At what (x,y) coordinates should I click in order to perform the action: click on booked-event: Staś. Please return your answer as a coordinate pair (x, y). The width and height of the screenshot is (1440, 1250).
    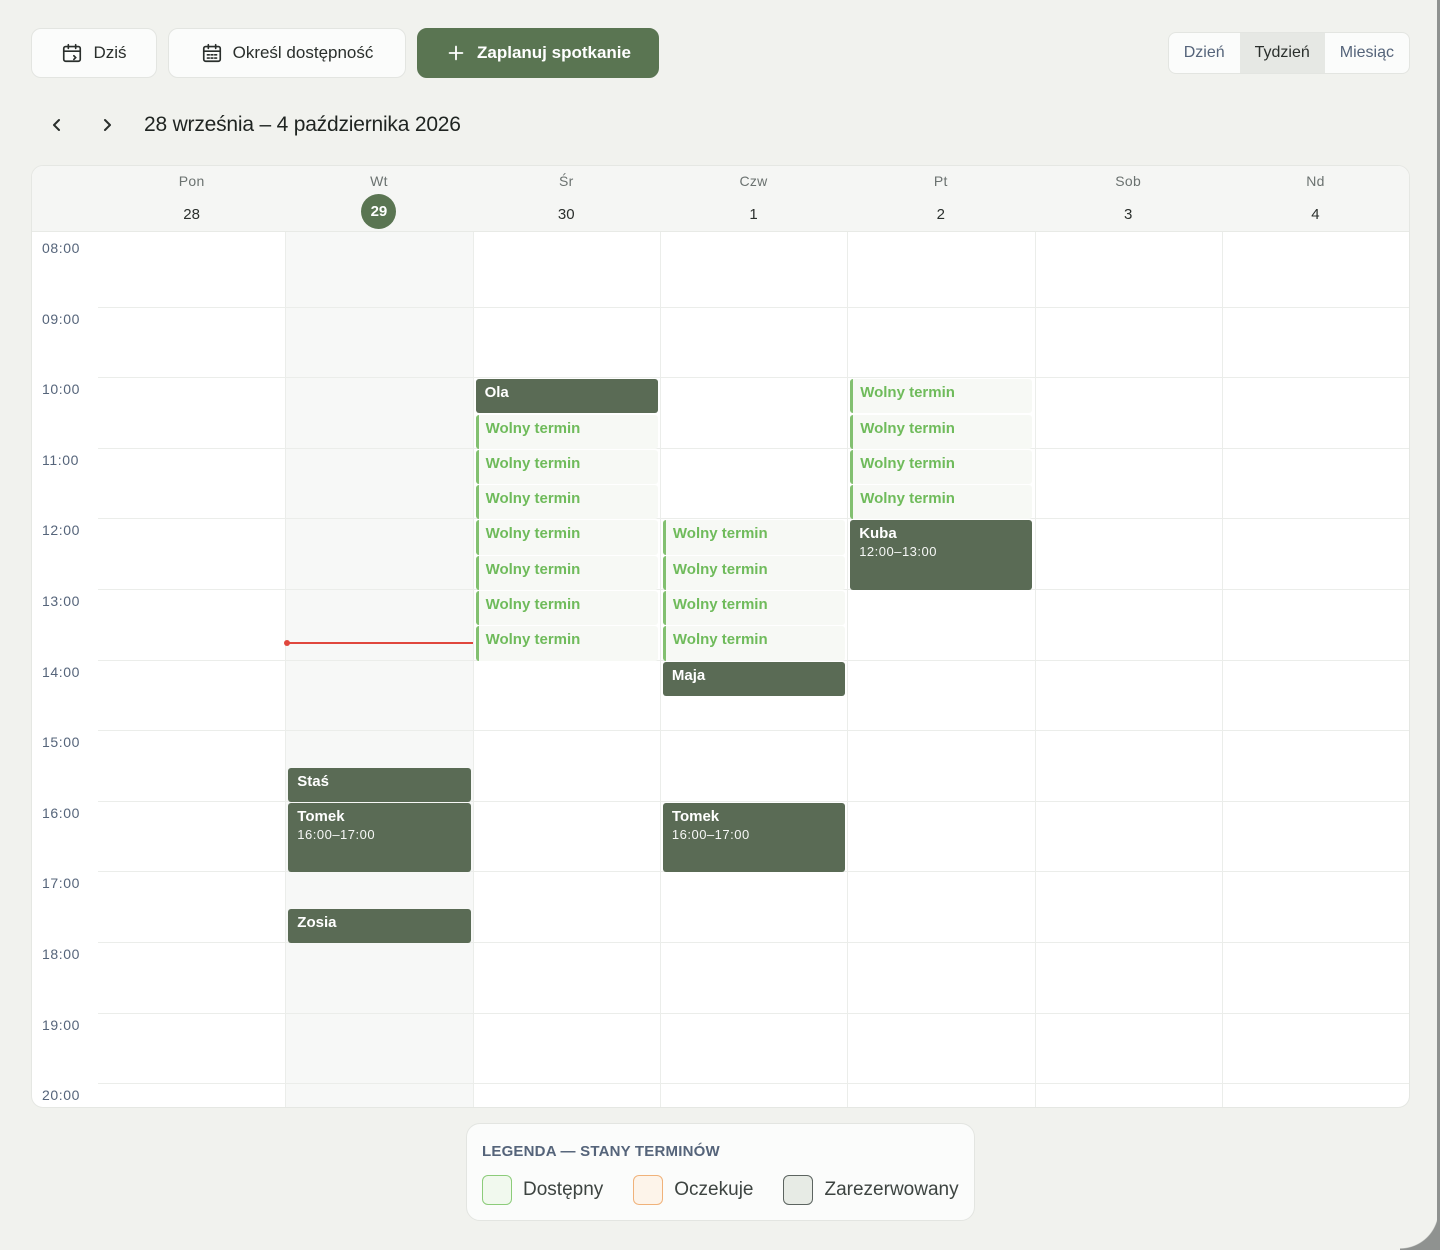
    Looking at the image, I should click on (379, 784).